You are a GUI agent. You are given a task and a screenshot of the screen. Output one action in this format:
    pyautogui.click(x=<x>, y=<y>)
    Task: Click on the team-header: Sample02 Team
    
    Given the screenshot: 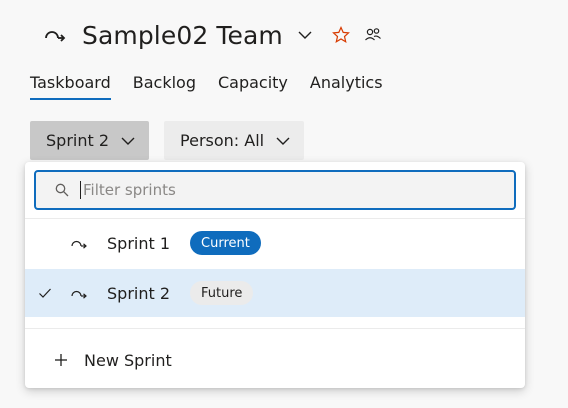 What is the action you would take?
    pyautogui.click(x=213, y=35)
    